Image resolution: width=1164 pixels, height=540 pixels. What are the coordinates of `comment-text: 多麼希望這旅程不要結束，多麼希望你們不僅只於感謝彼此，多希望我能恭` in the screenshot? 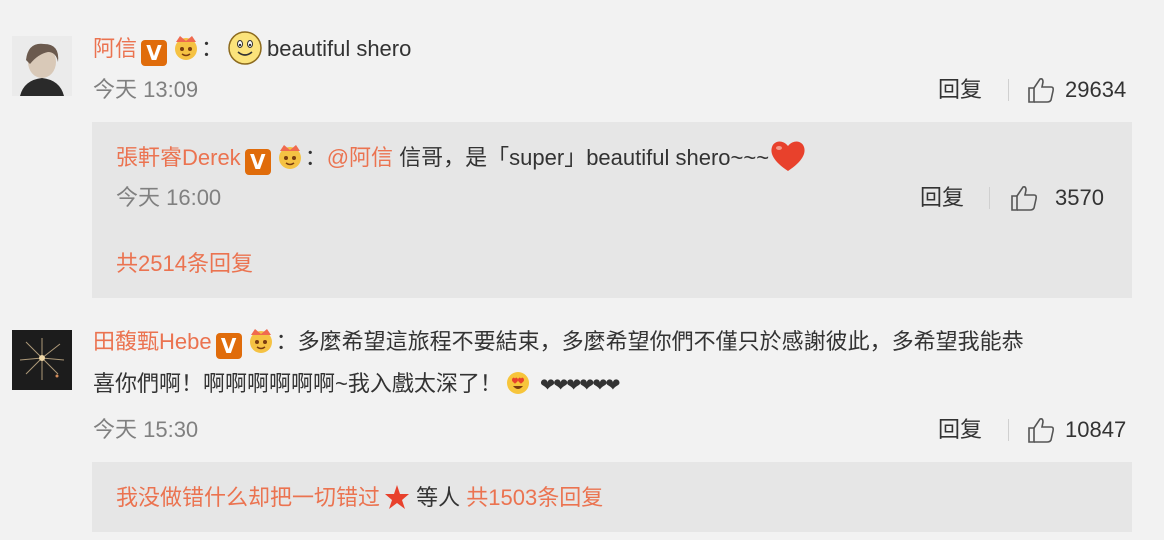 It's located at (660, 341).